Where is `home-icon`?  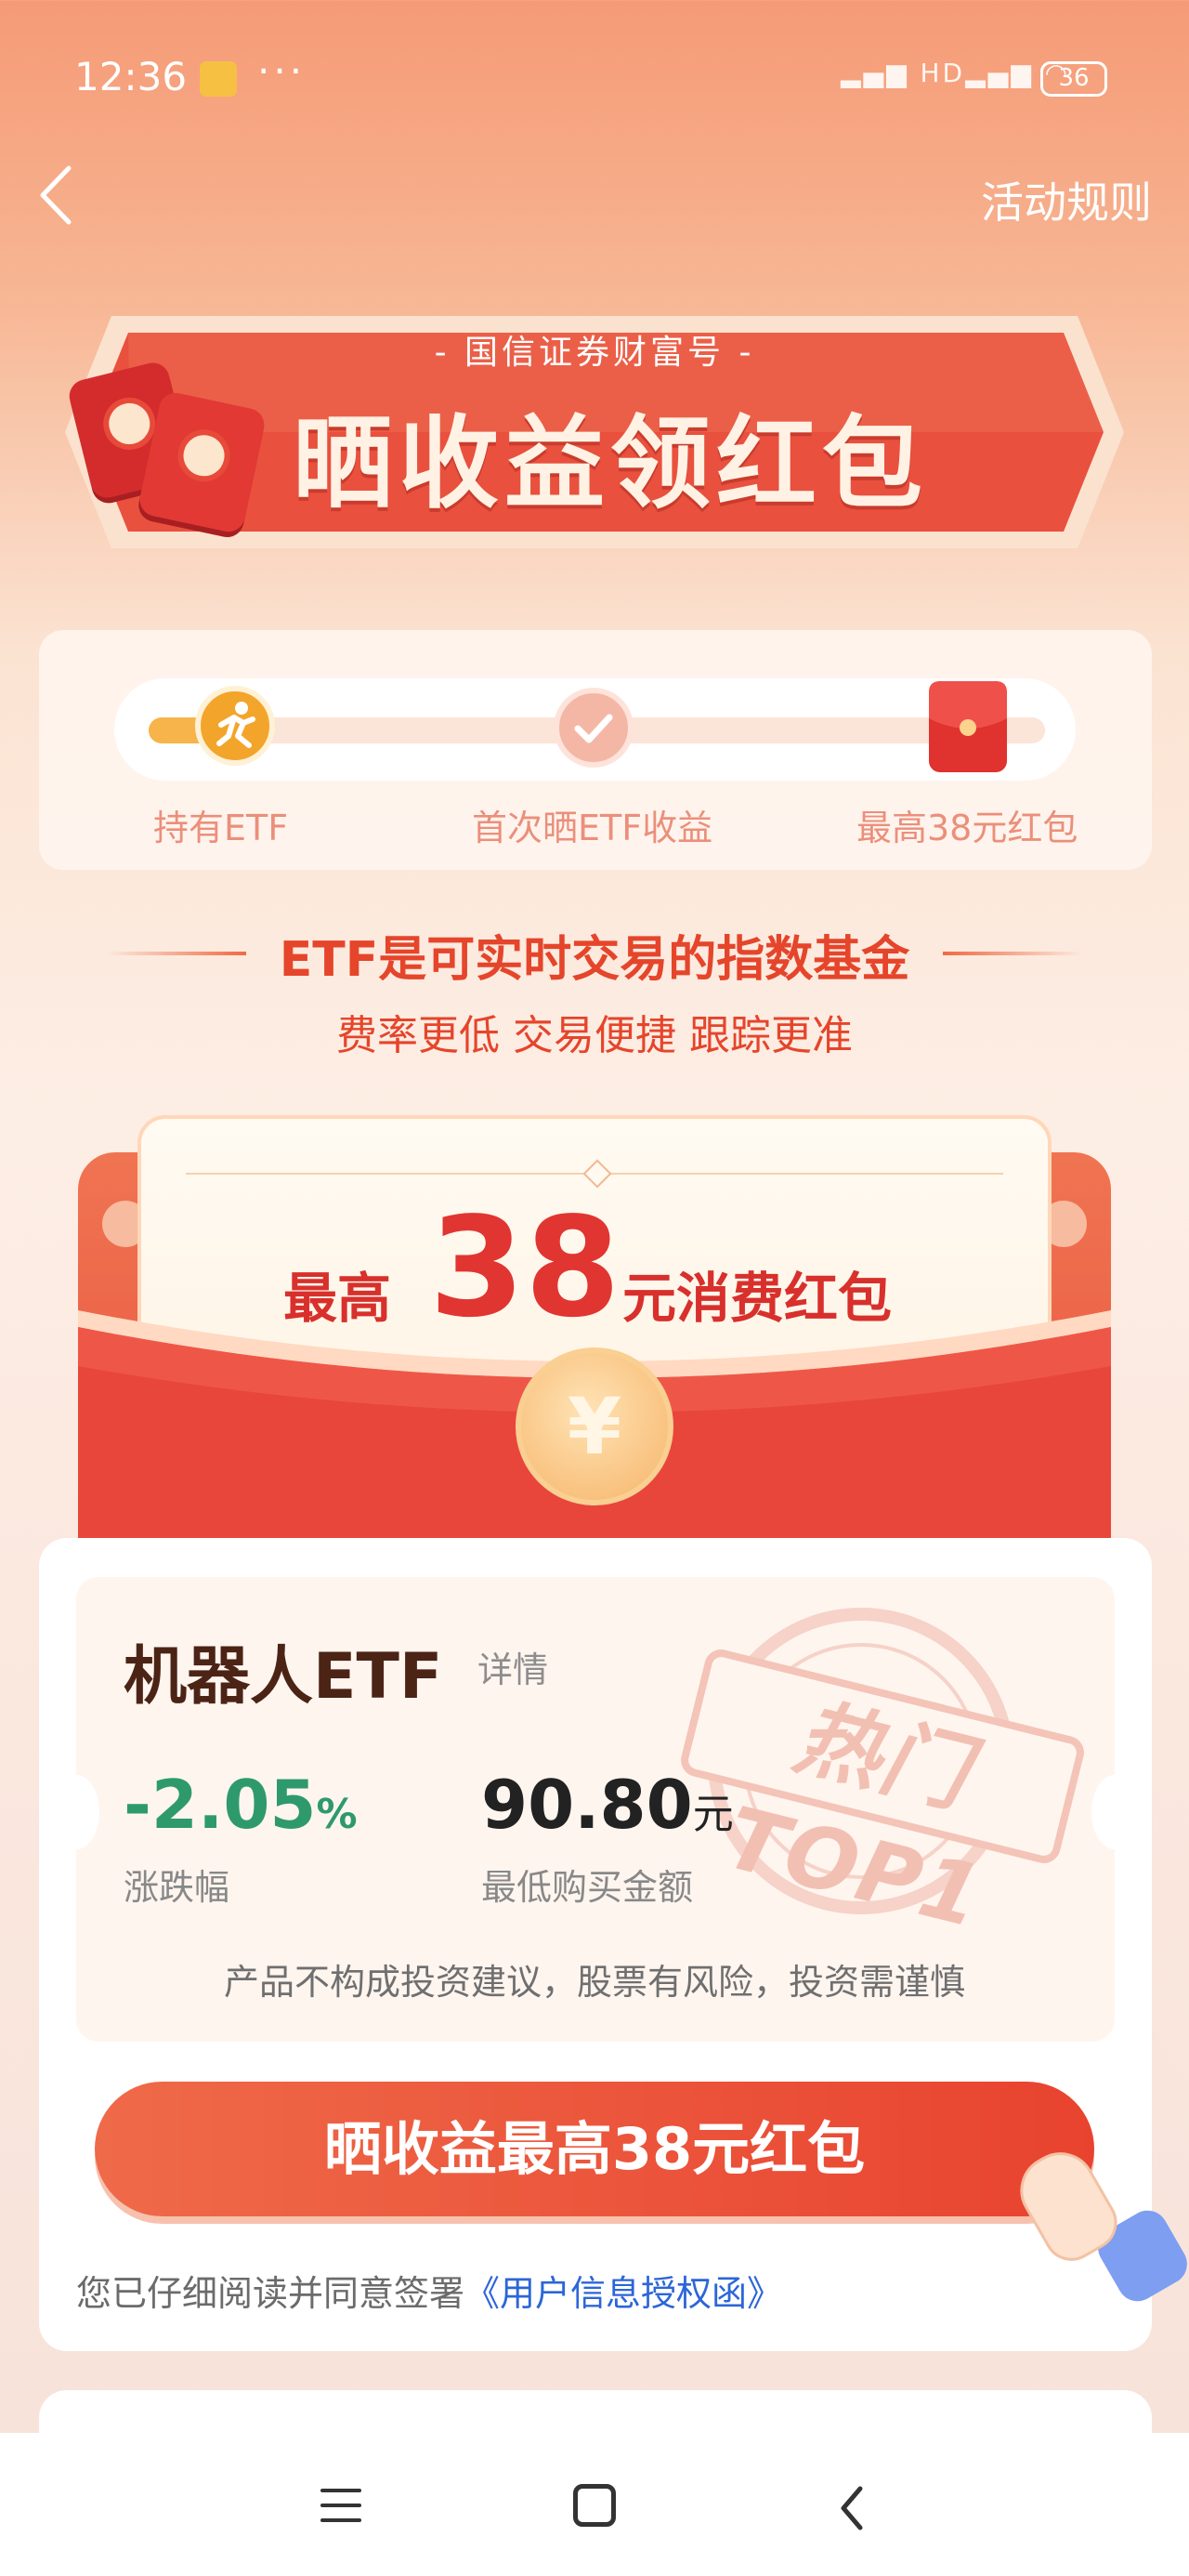 home-icon is located at coordinates (594, 2505).